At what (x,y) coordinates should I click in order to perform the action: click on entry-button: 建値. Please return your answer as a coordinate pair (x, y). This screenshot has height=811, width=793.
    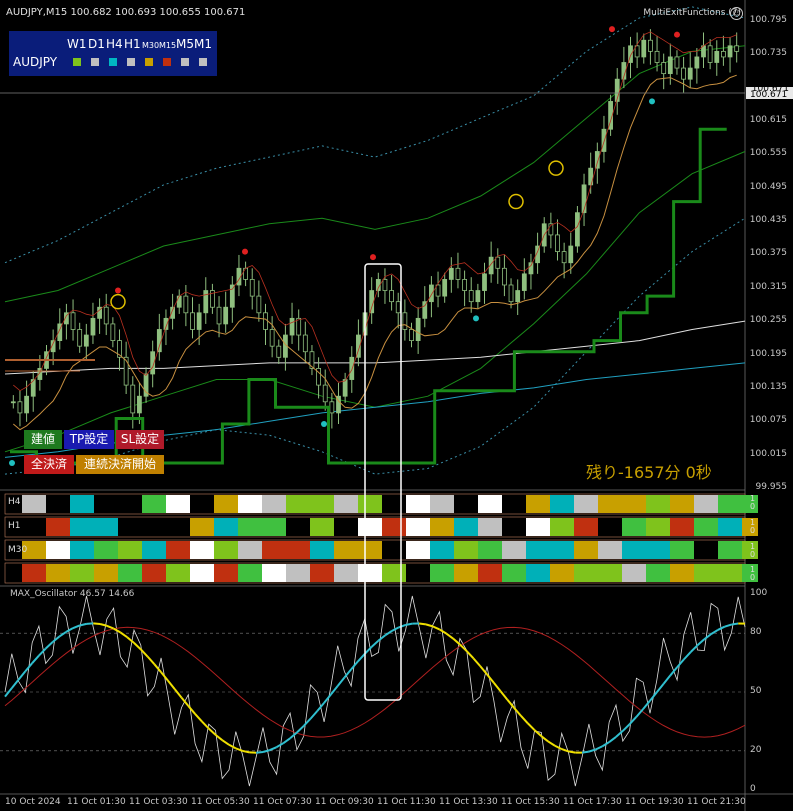
    Looking at the image, I should click on (43, 439).